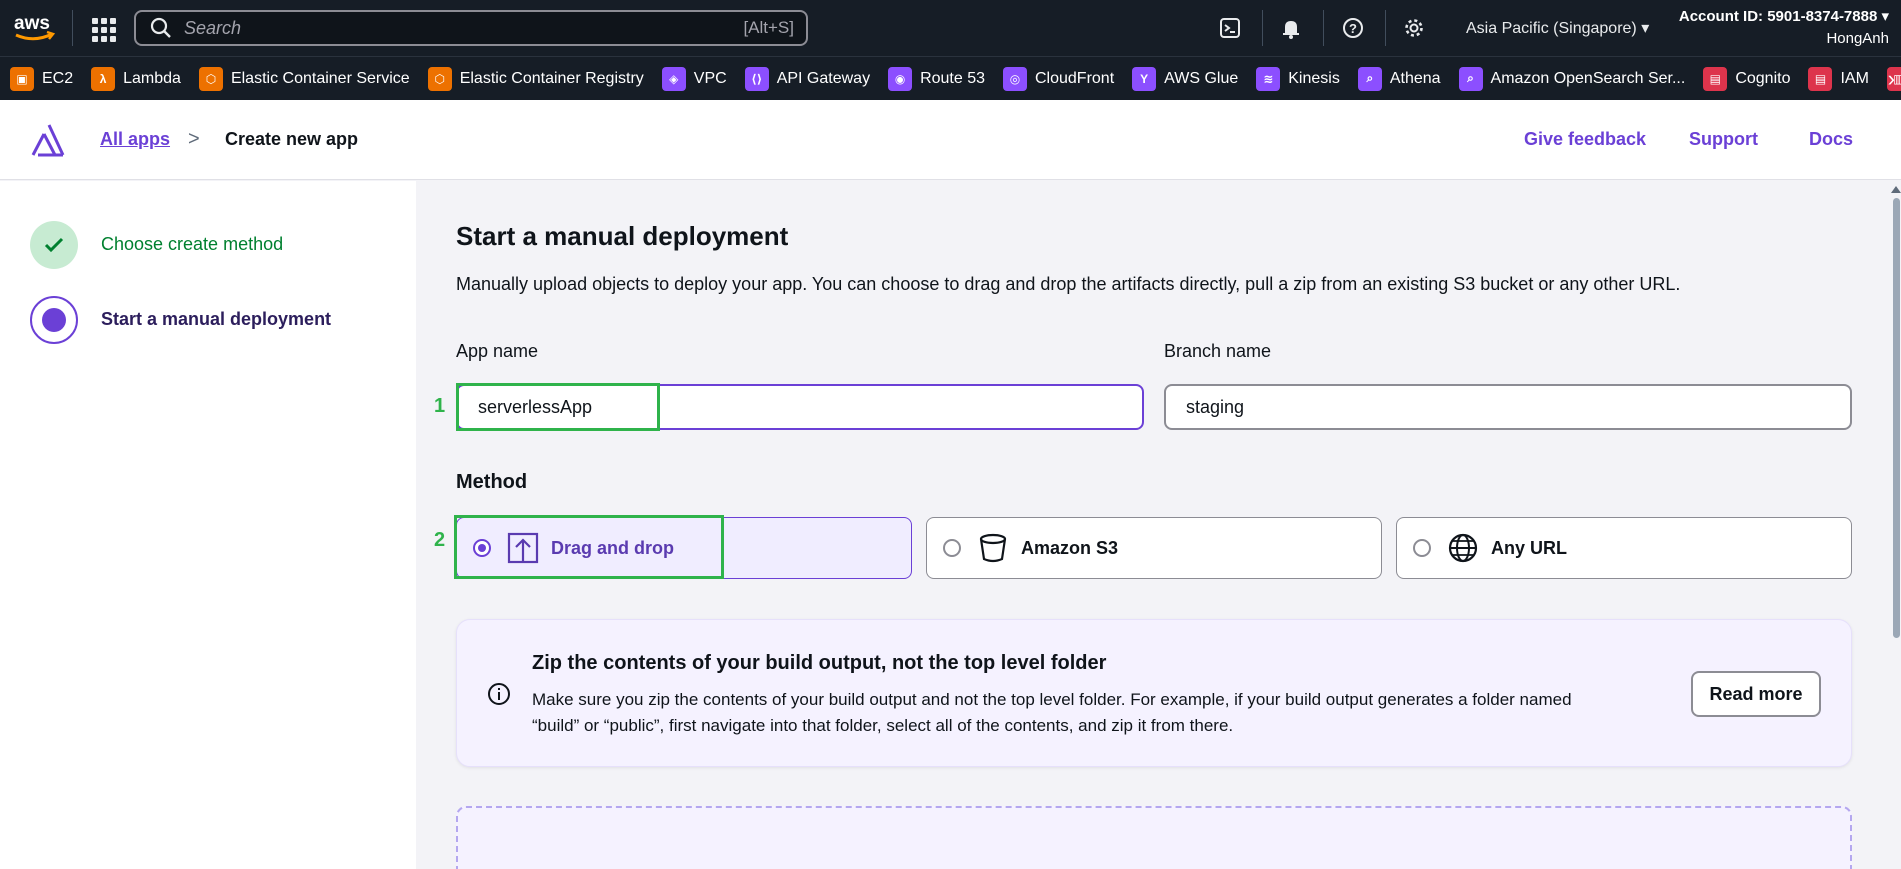 The image size is (1901, 869). Describe the element at coordinates (1585, 139) in the screenshot. I see `give-feedback-link: Give feedback` at that location.